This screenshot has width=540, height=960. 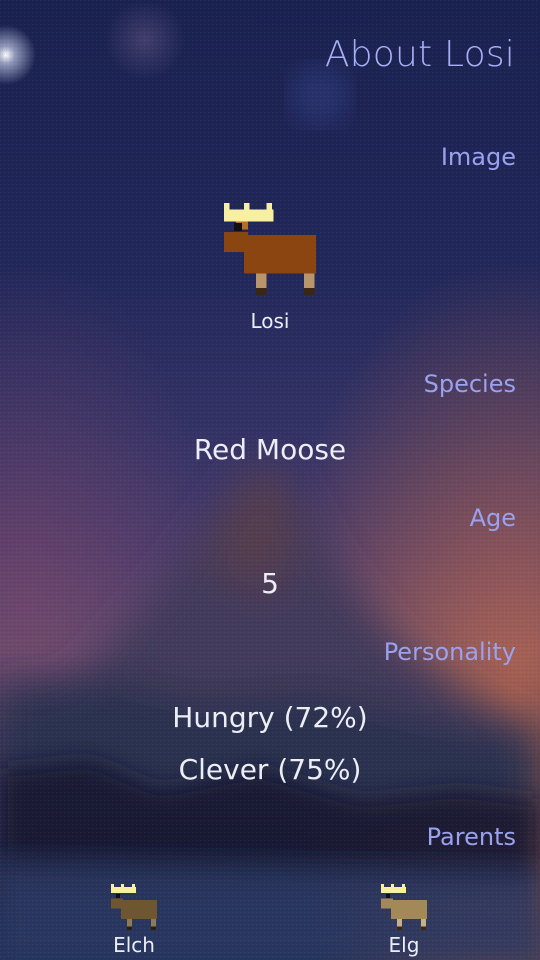 What do you see at coordinates (492, 518) in the screenshot?
I see `age-section-header: Age` at bounding box center [492, 518].